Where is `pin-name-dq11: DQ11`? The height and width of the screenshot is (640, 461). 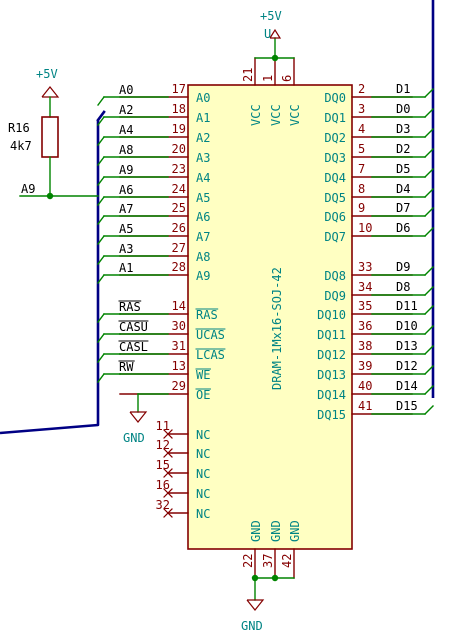 pin-name-dq11: DQ11 is located at coordinates (331, 335).